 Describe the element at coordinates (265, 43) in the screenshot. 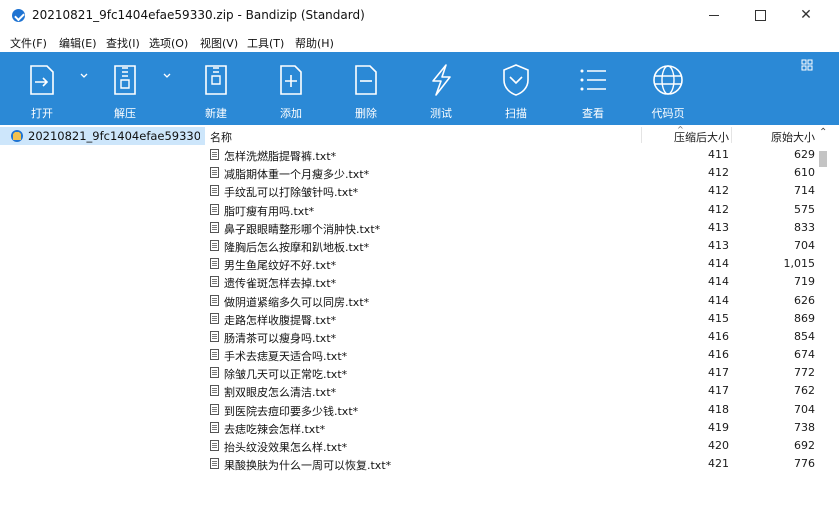

I see `menu-tools: 工具(T)` at that location.